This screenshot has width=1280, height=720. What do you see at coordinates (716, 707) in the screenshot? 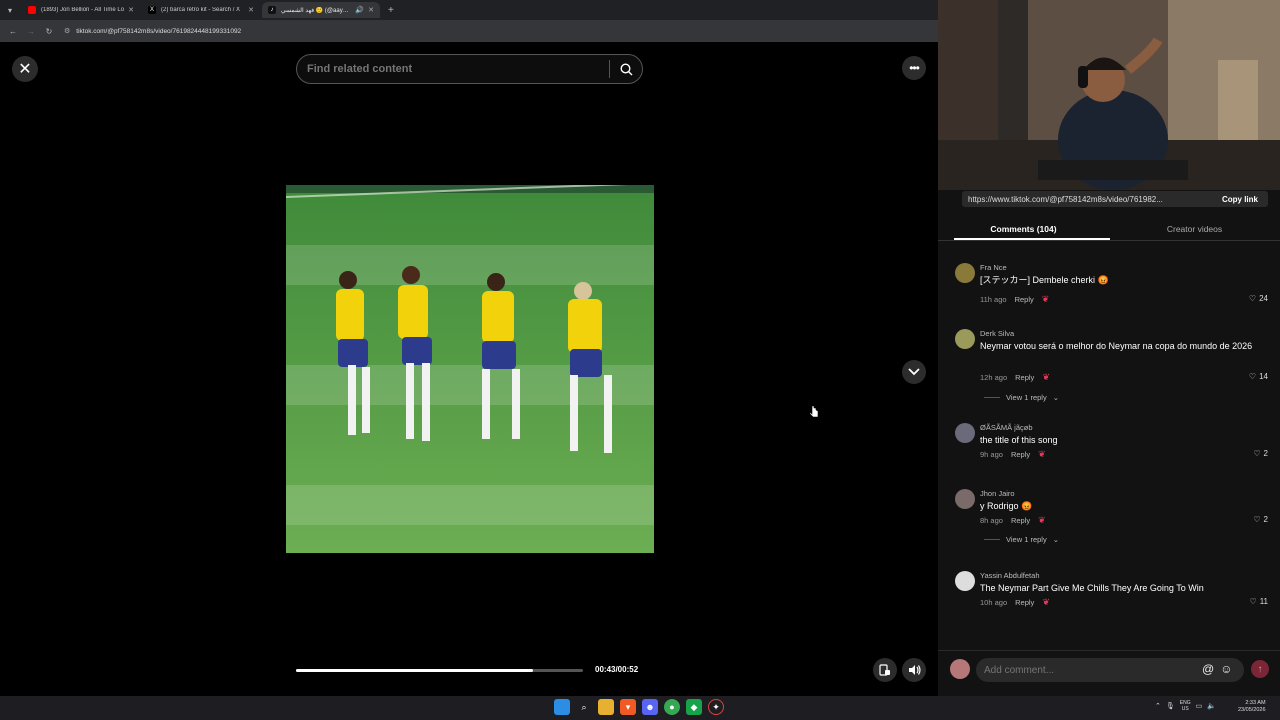
I see `app-settings-icon: ✦` at bounding box center [716, 707].